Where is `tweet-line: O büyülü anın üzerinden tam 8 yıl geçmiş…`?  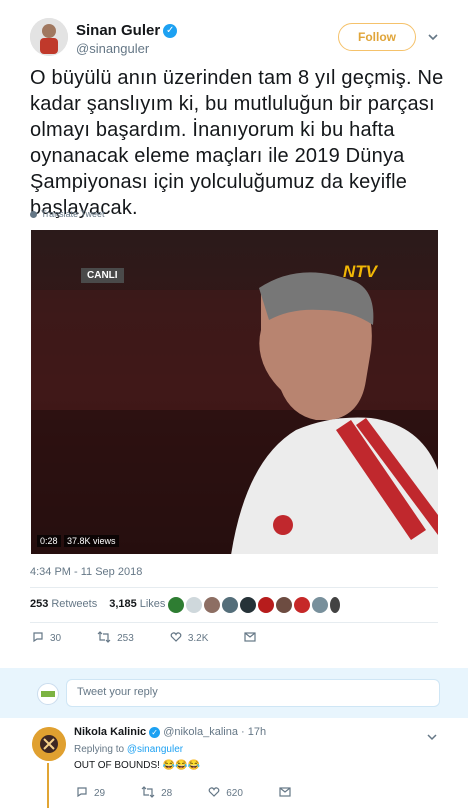 tweet-line: O büyülü anın üzerinden tam 8 yıl geçmiş… is located at coordinates (237, 78).